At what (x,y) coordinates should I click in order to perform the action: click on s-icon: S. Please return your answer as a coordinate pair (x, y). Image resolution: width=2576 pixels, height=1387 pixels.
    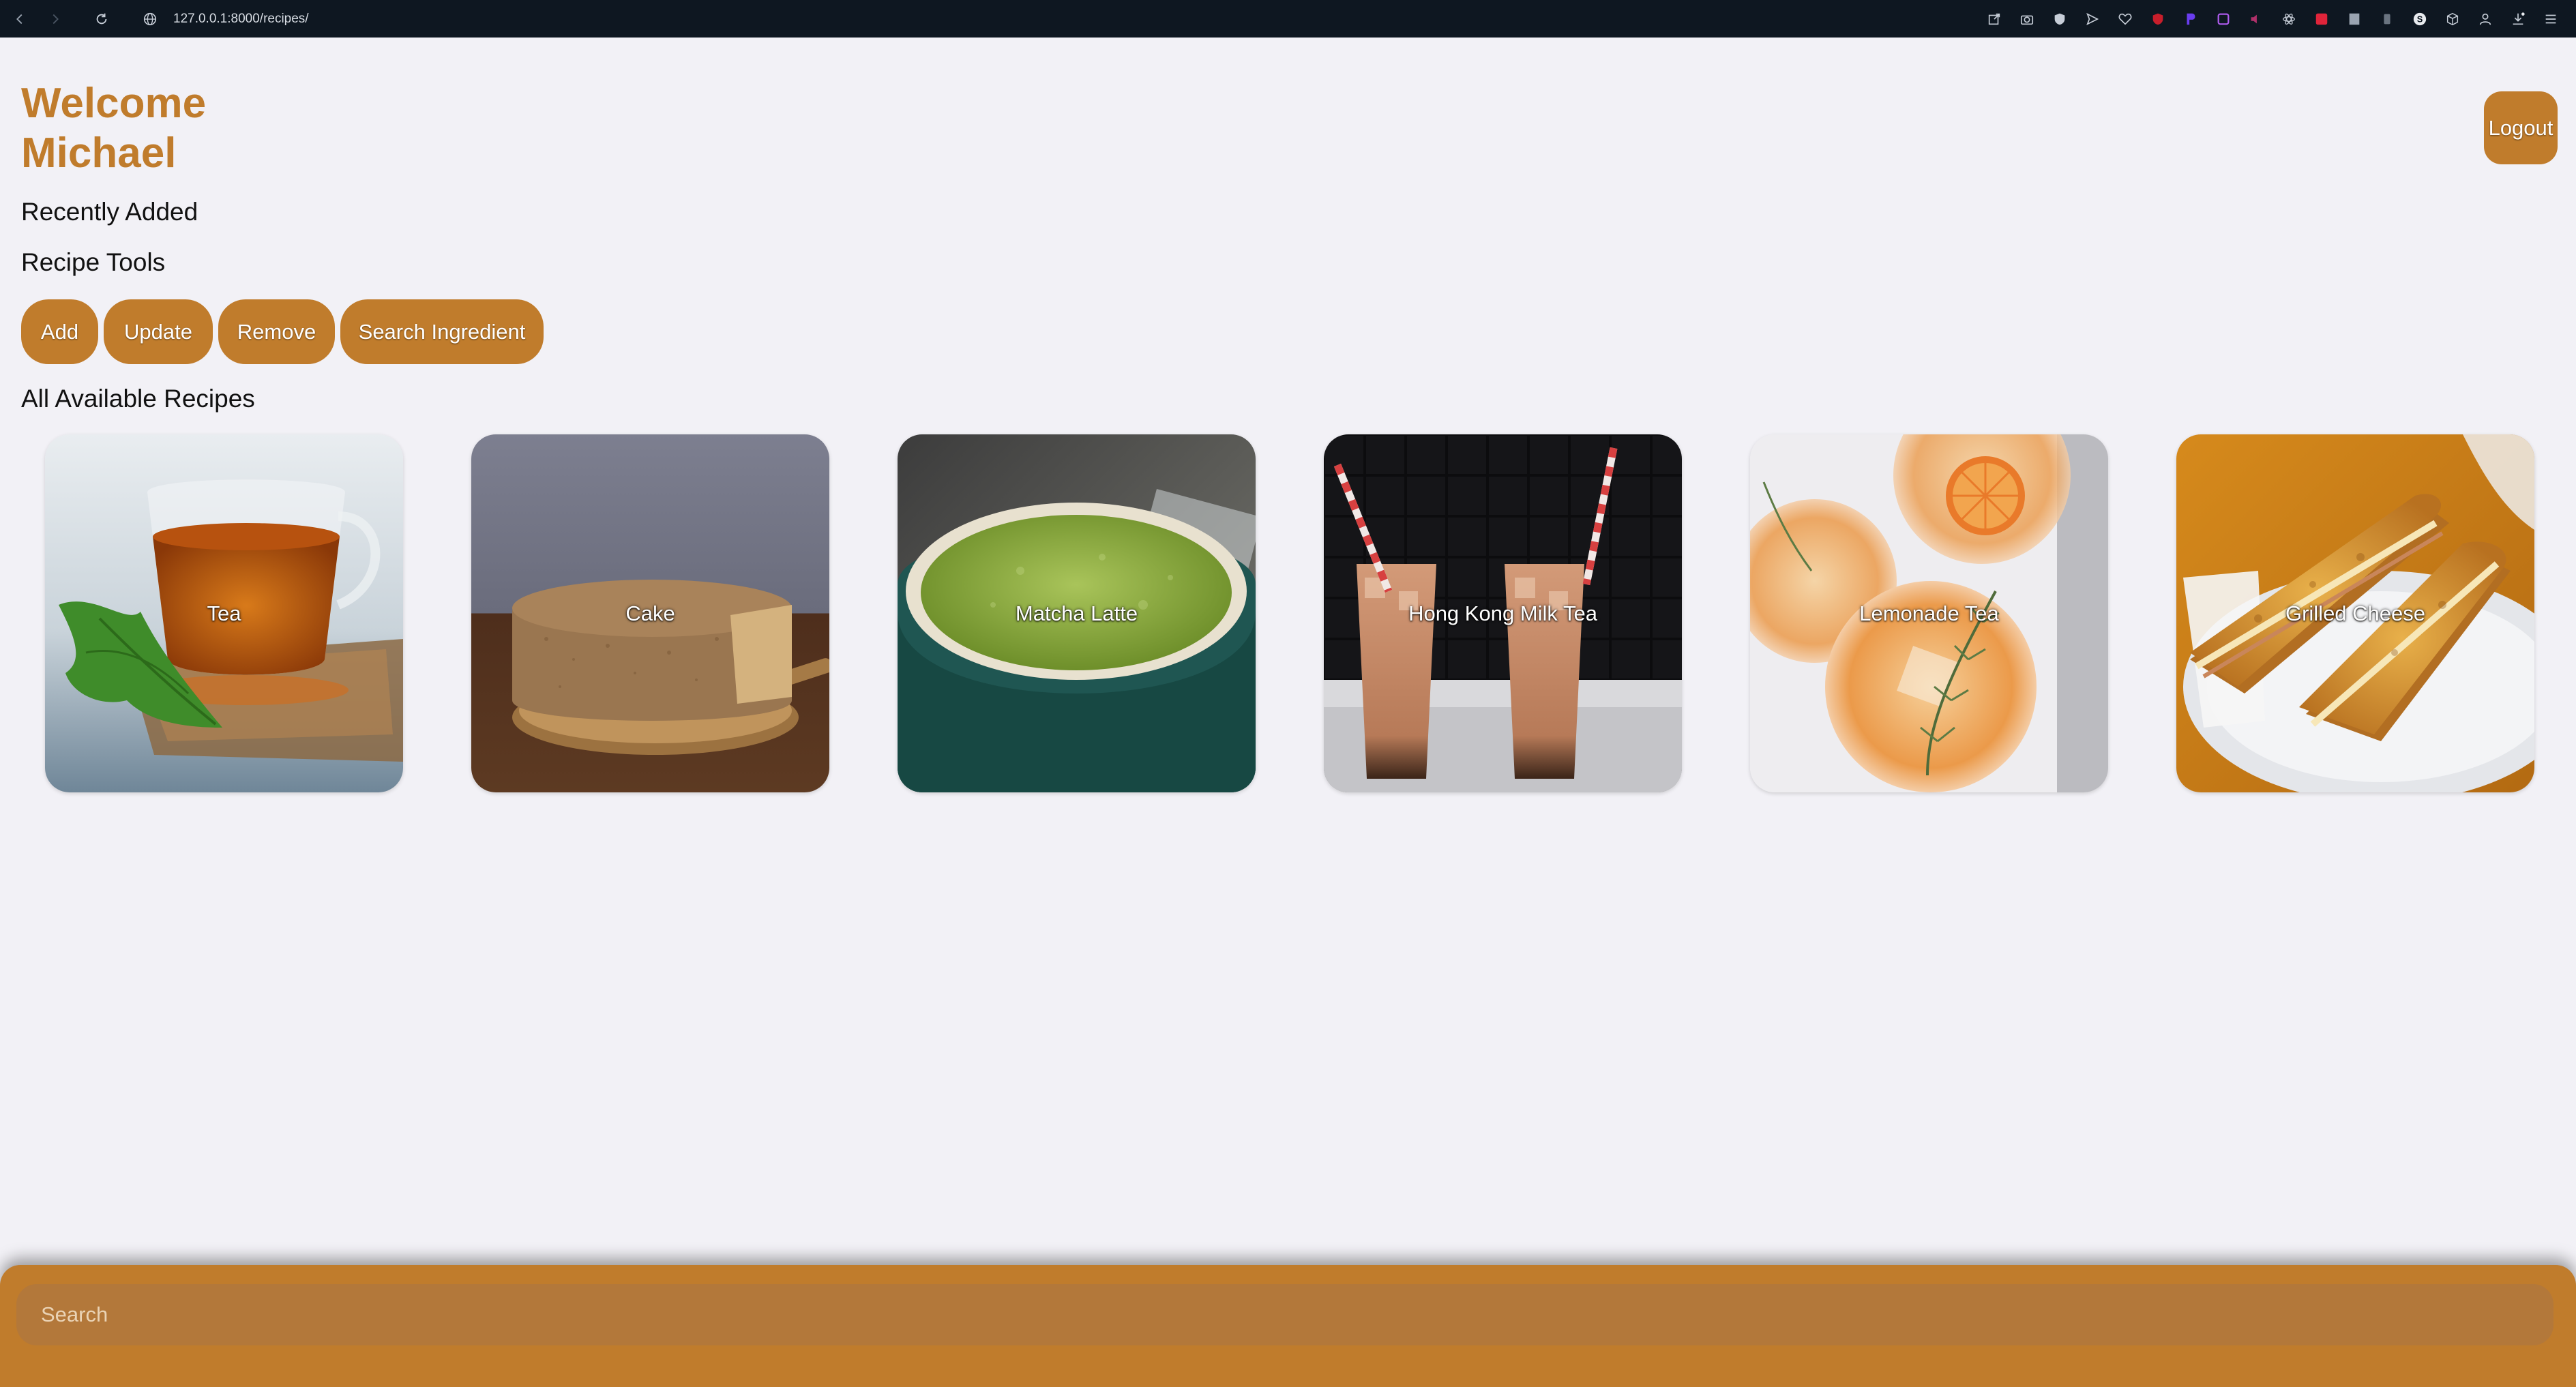
    Looking at the image, I should click on (2419, 19).